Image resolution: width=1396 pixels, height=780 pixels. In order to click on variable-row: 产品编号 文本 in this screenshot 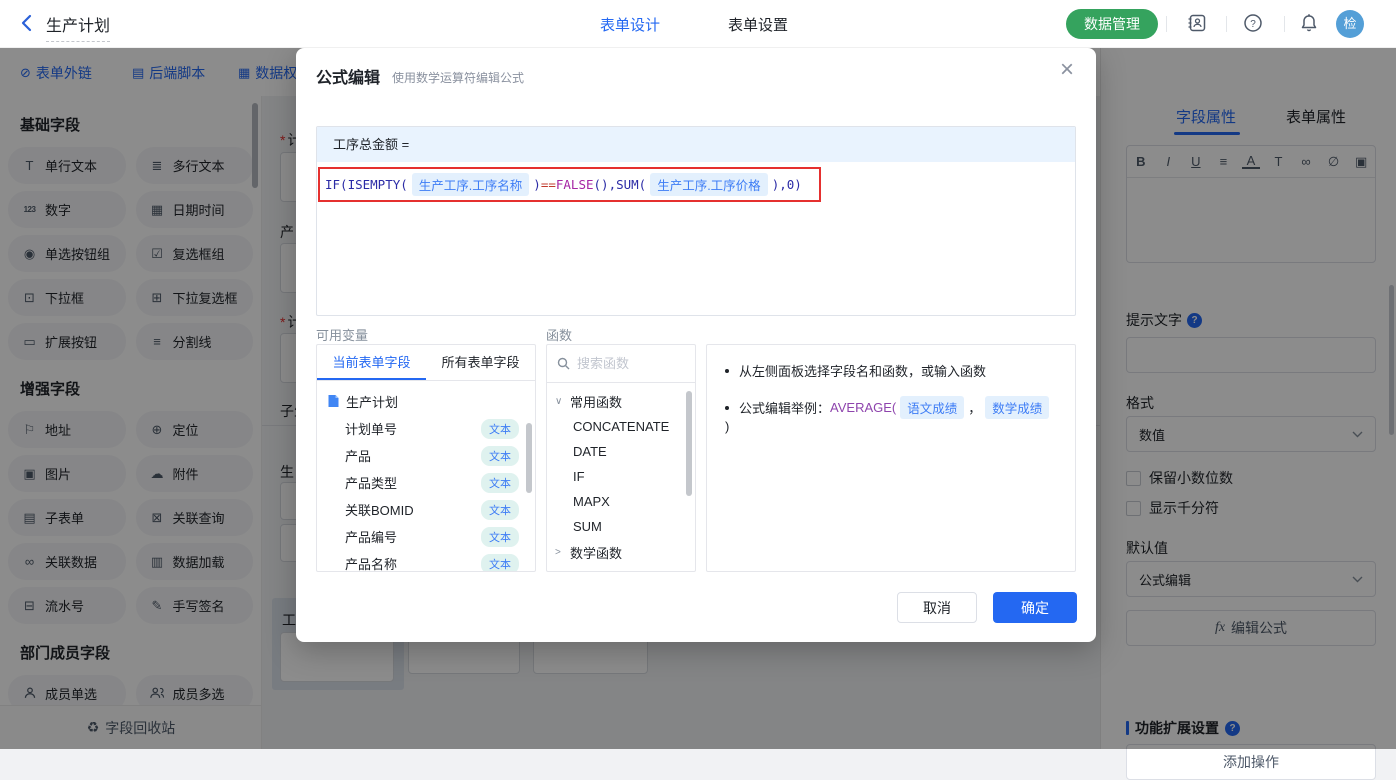, I will do `click(426, 536)`.